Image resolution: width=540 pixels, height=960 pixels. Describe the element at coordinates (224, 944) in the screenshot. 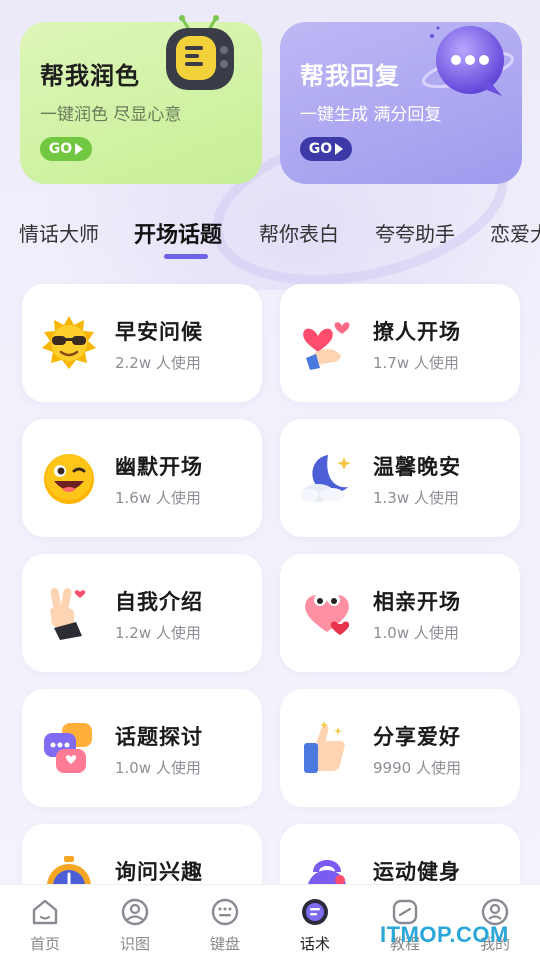

I see `nav-label: 键盘` at that location.